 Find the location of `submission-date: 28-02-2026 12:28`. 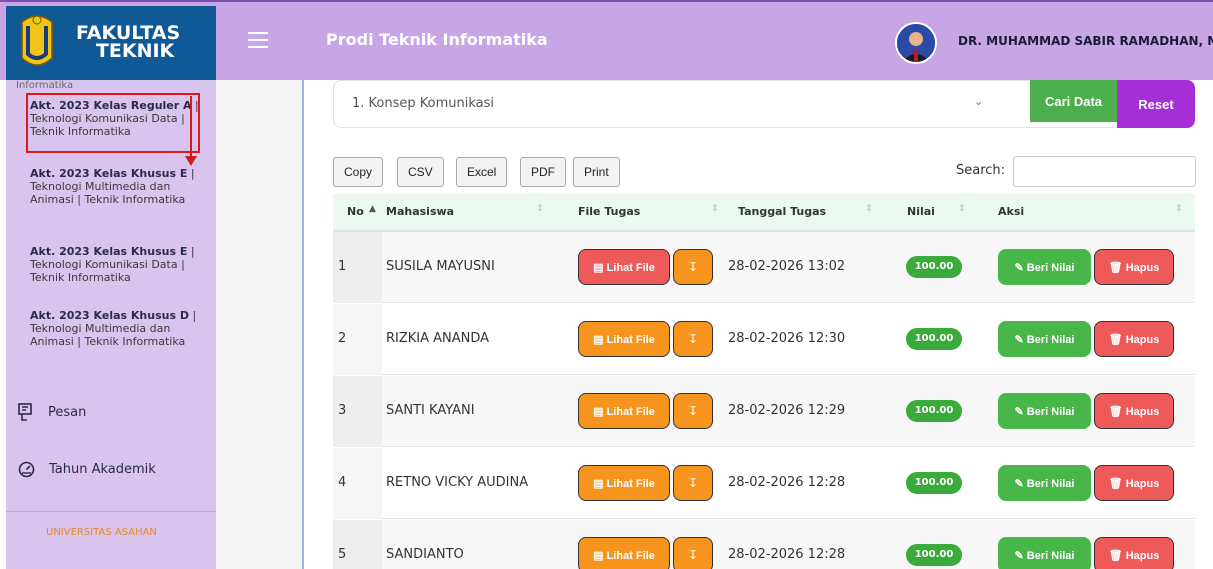

submission-date: 28-02-2026 12:28 is located at coordinates (787, 482).